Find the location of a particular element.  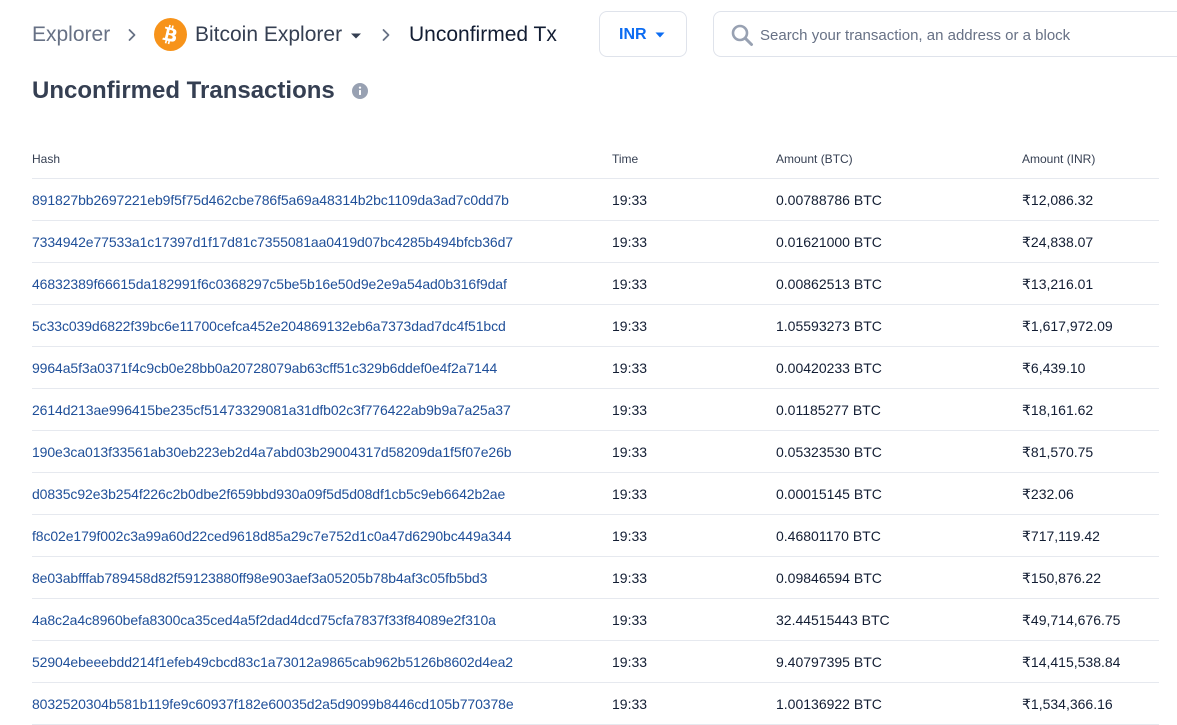

tx-amount-btc: 0.01185277 BTC is located at coordinates (828, 410).